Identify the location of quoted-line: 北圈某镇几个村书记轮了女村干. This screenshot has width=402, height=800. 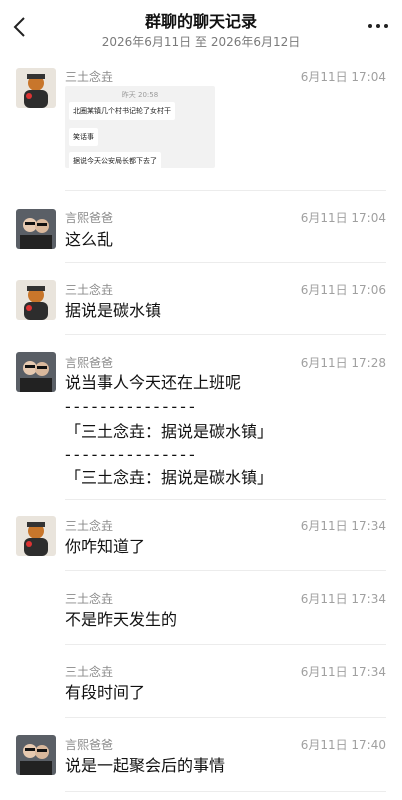
(122, 111).